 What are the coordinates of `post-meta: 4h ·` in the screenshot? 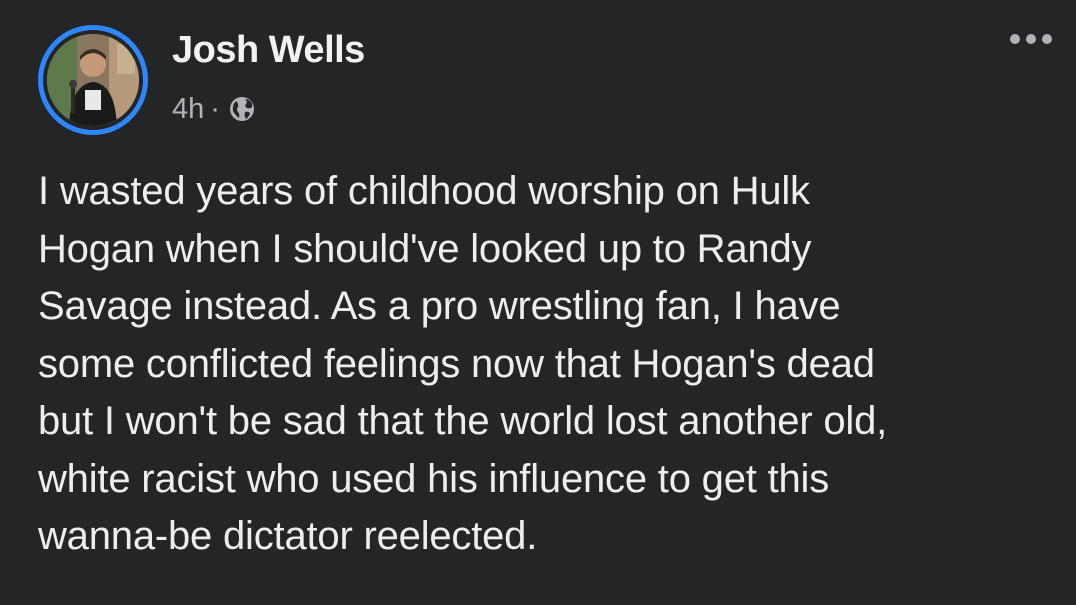 It's located at (214, 109).